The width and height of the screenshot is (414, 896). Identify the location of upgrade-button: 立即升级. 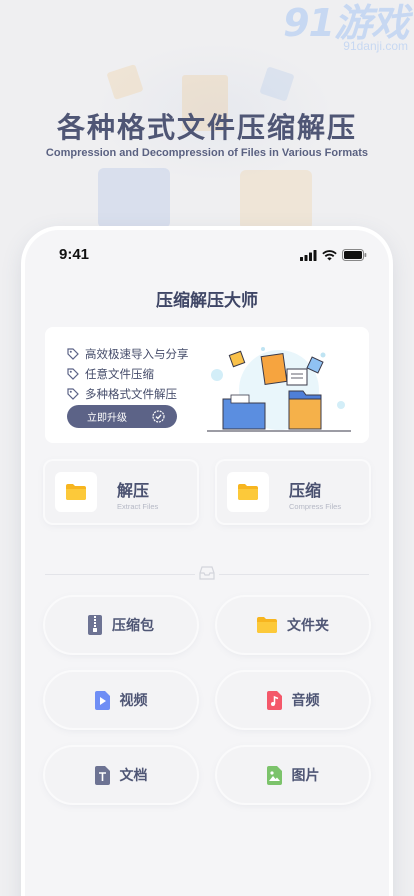
(122, 416).